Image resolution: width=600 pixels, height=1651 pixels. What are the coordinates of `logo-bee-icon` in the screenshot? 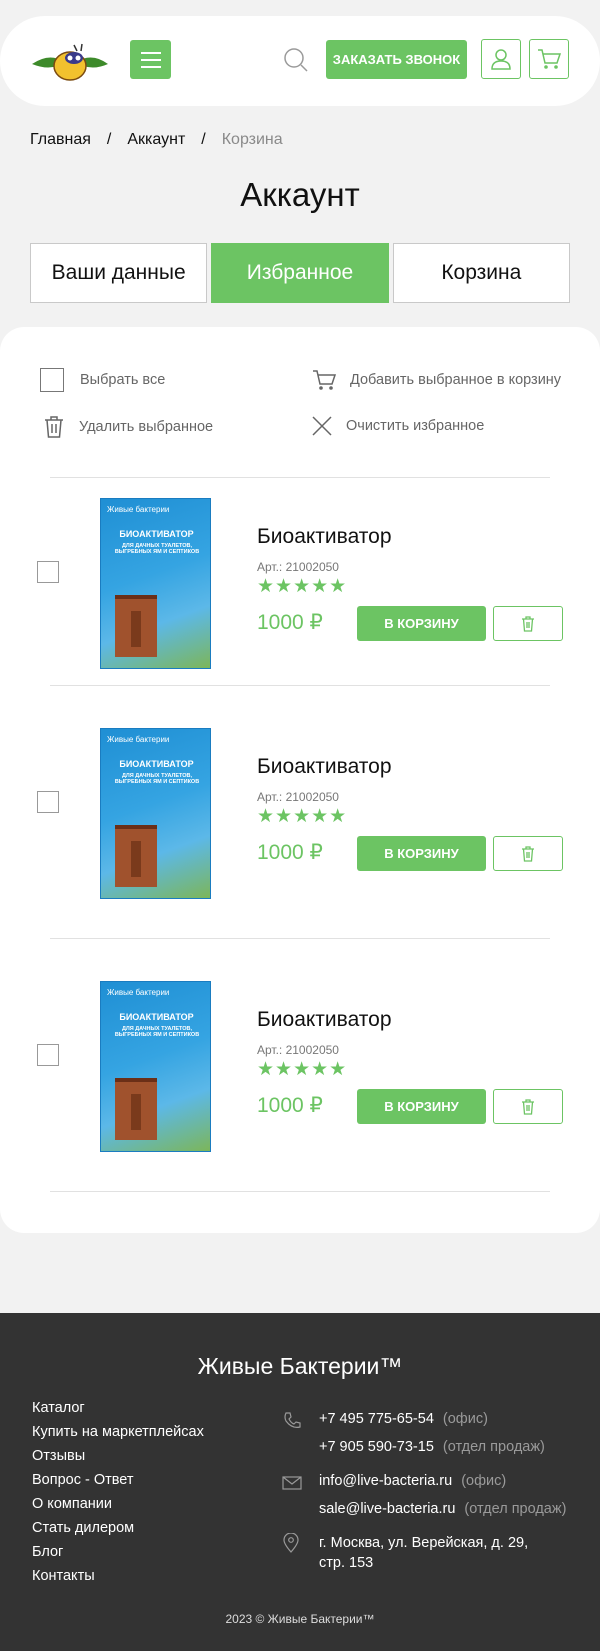 It's located at (70, 61).